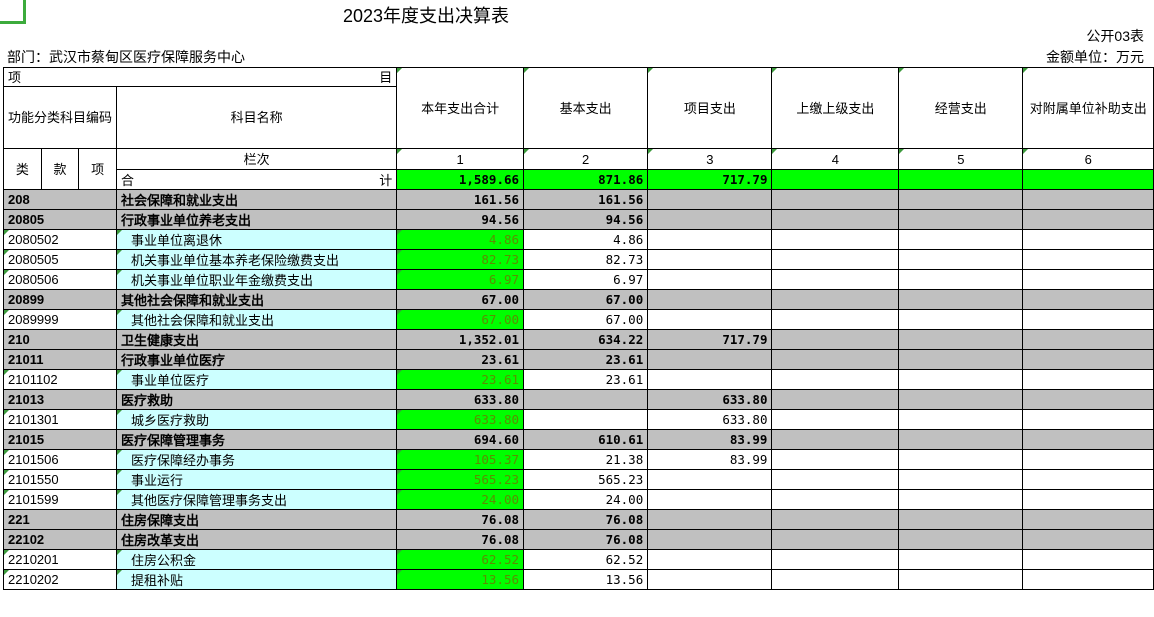  Describe the element at coordinates (257, 339) in the screenshot. I see `row-name: 卫生健康支出` at that location.